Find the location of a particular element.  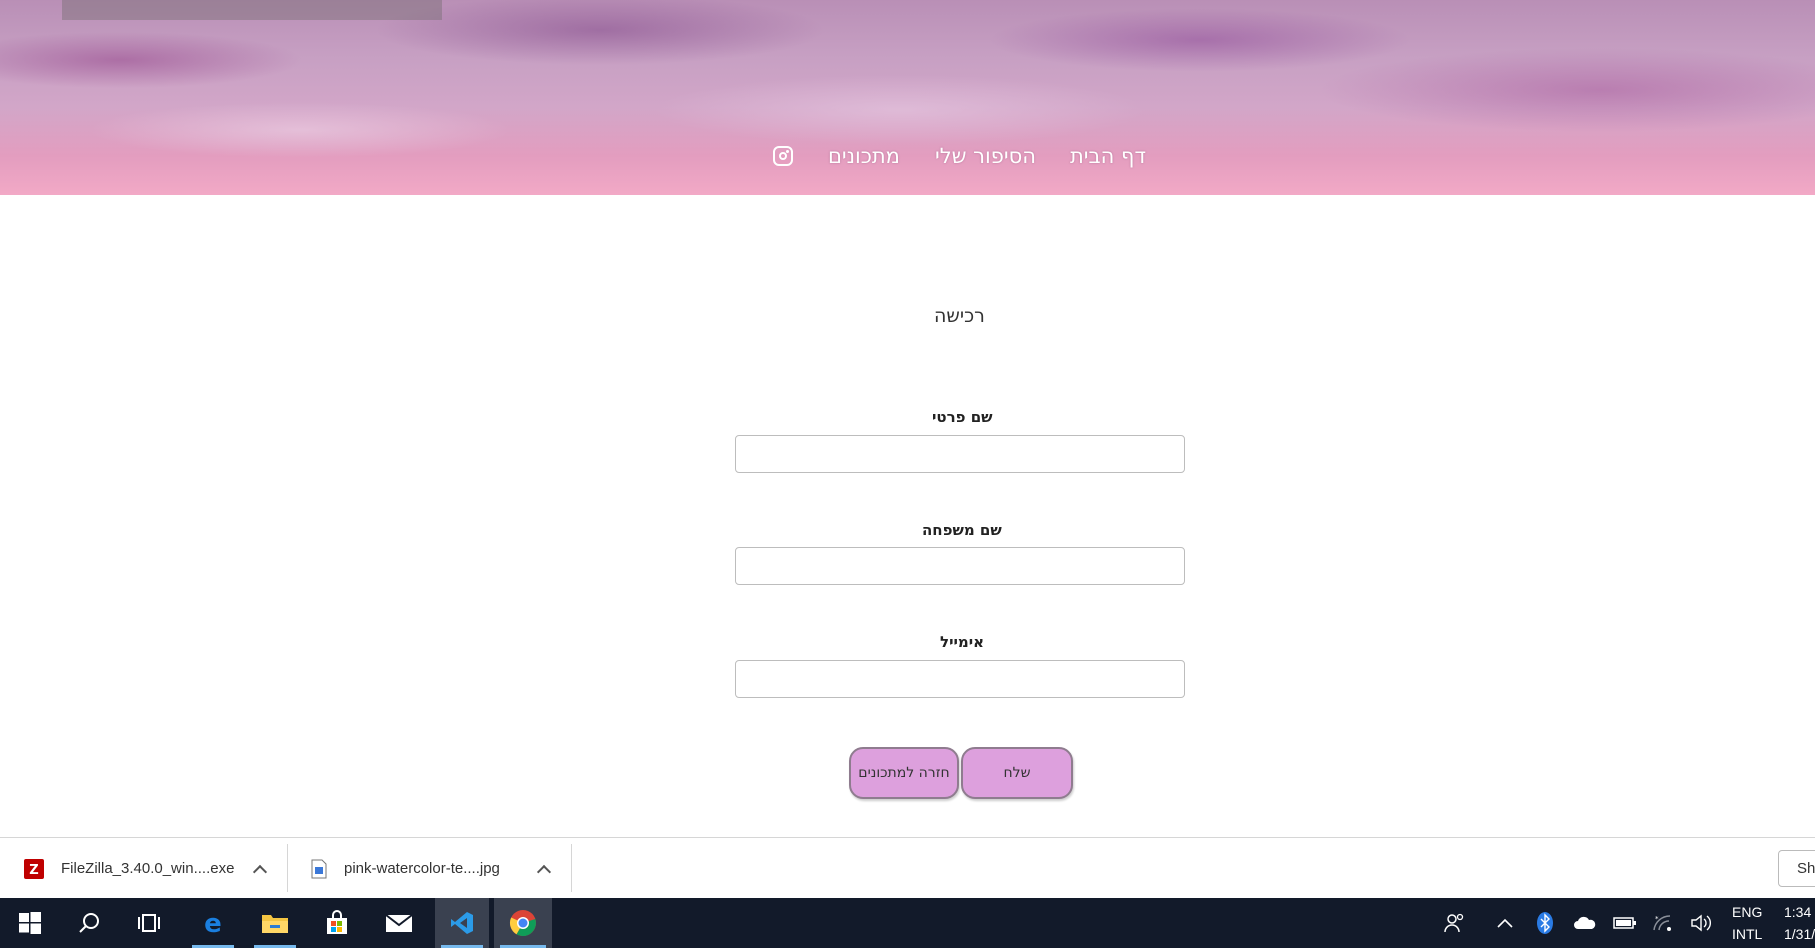

wifi-icon: * is located at coordinates (1662, 923).